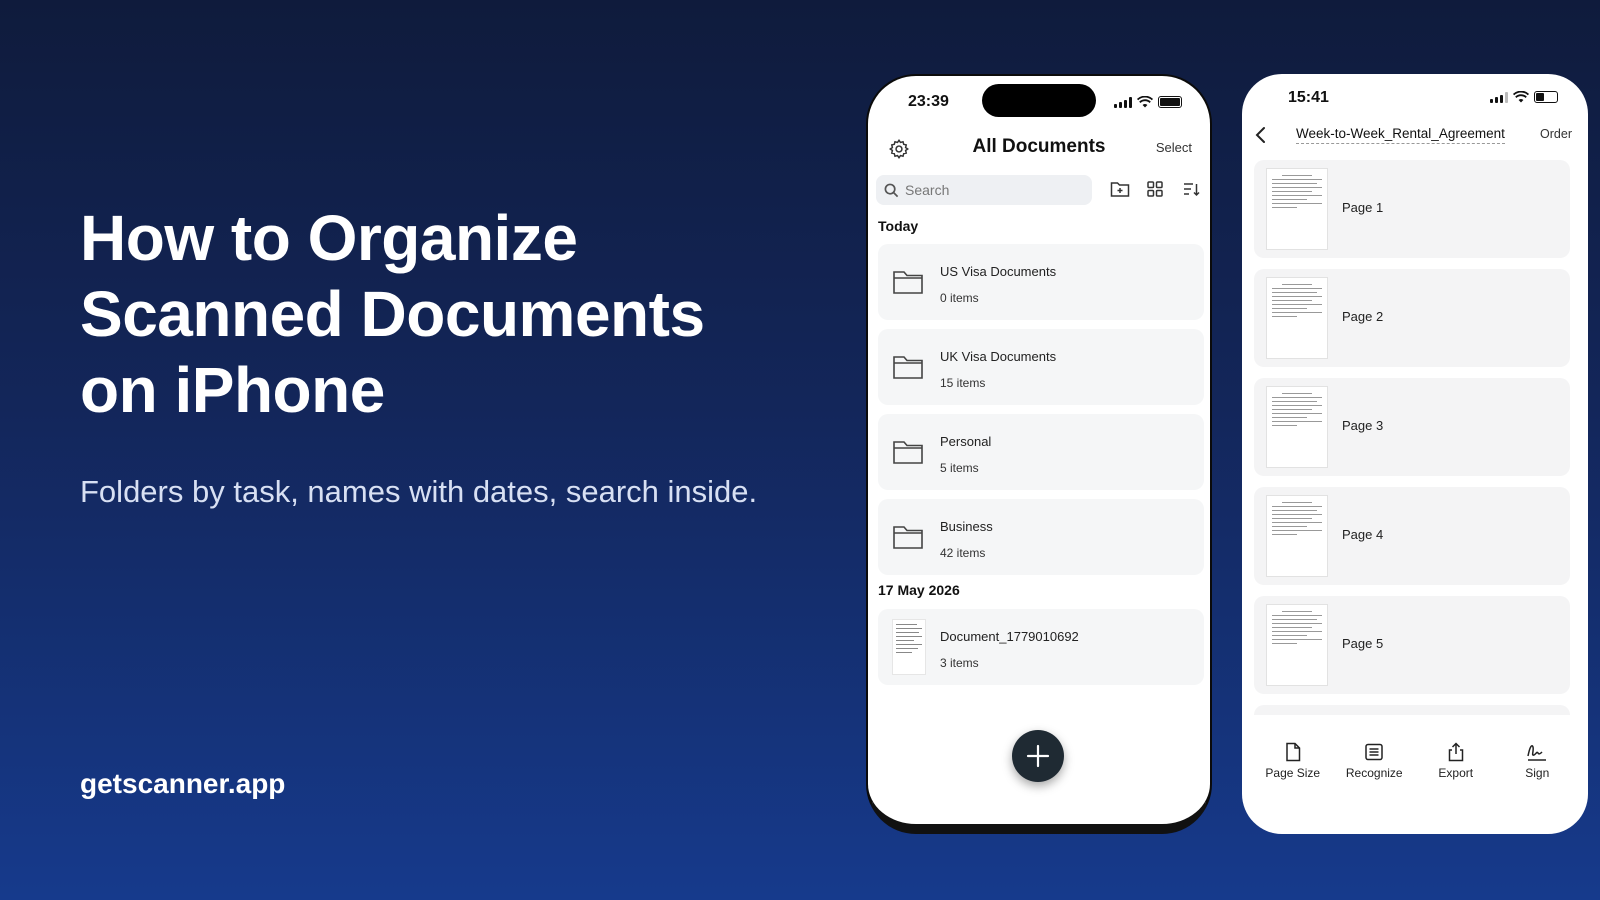 The image size is (1600, 900). I want to click on export-button: Export, so click(1456, 761).